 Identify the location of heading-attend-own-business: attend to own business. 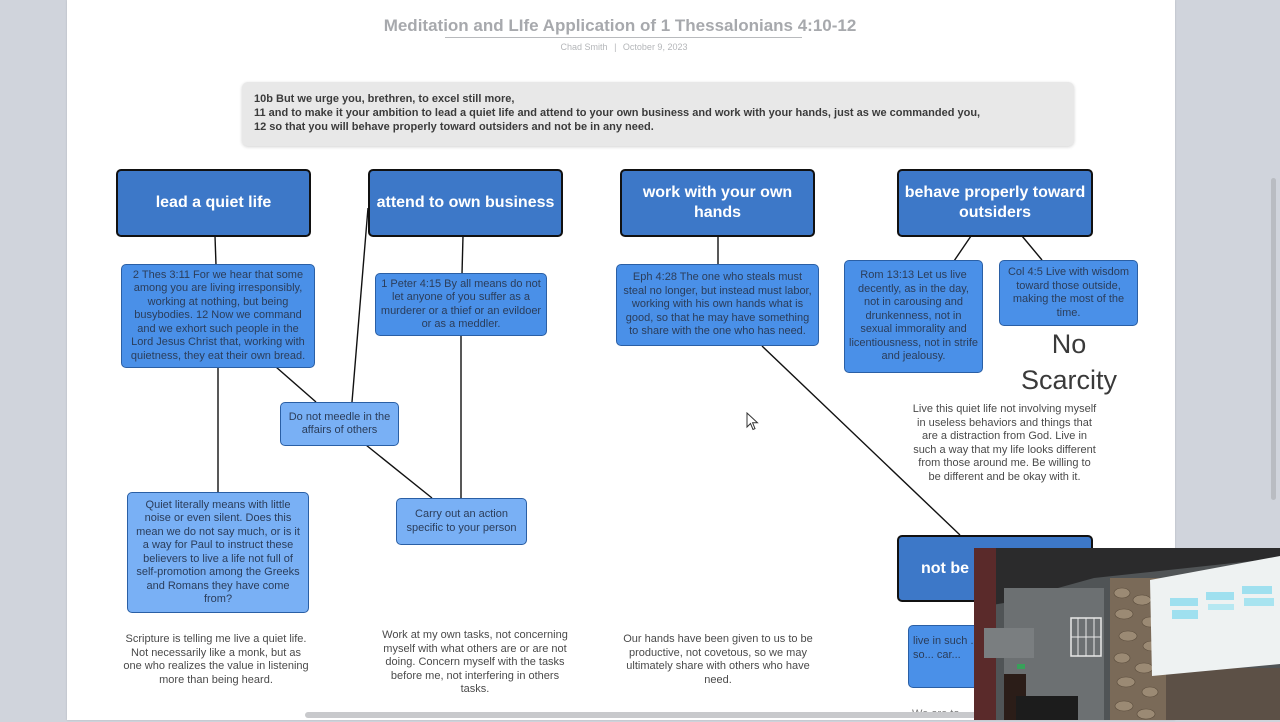
(465, 203).